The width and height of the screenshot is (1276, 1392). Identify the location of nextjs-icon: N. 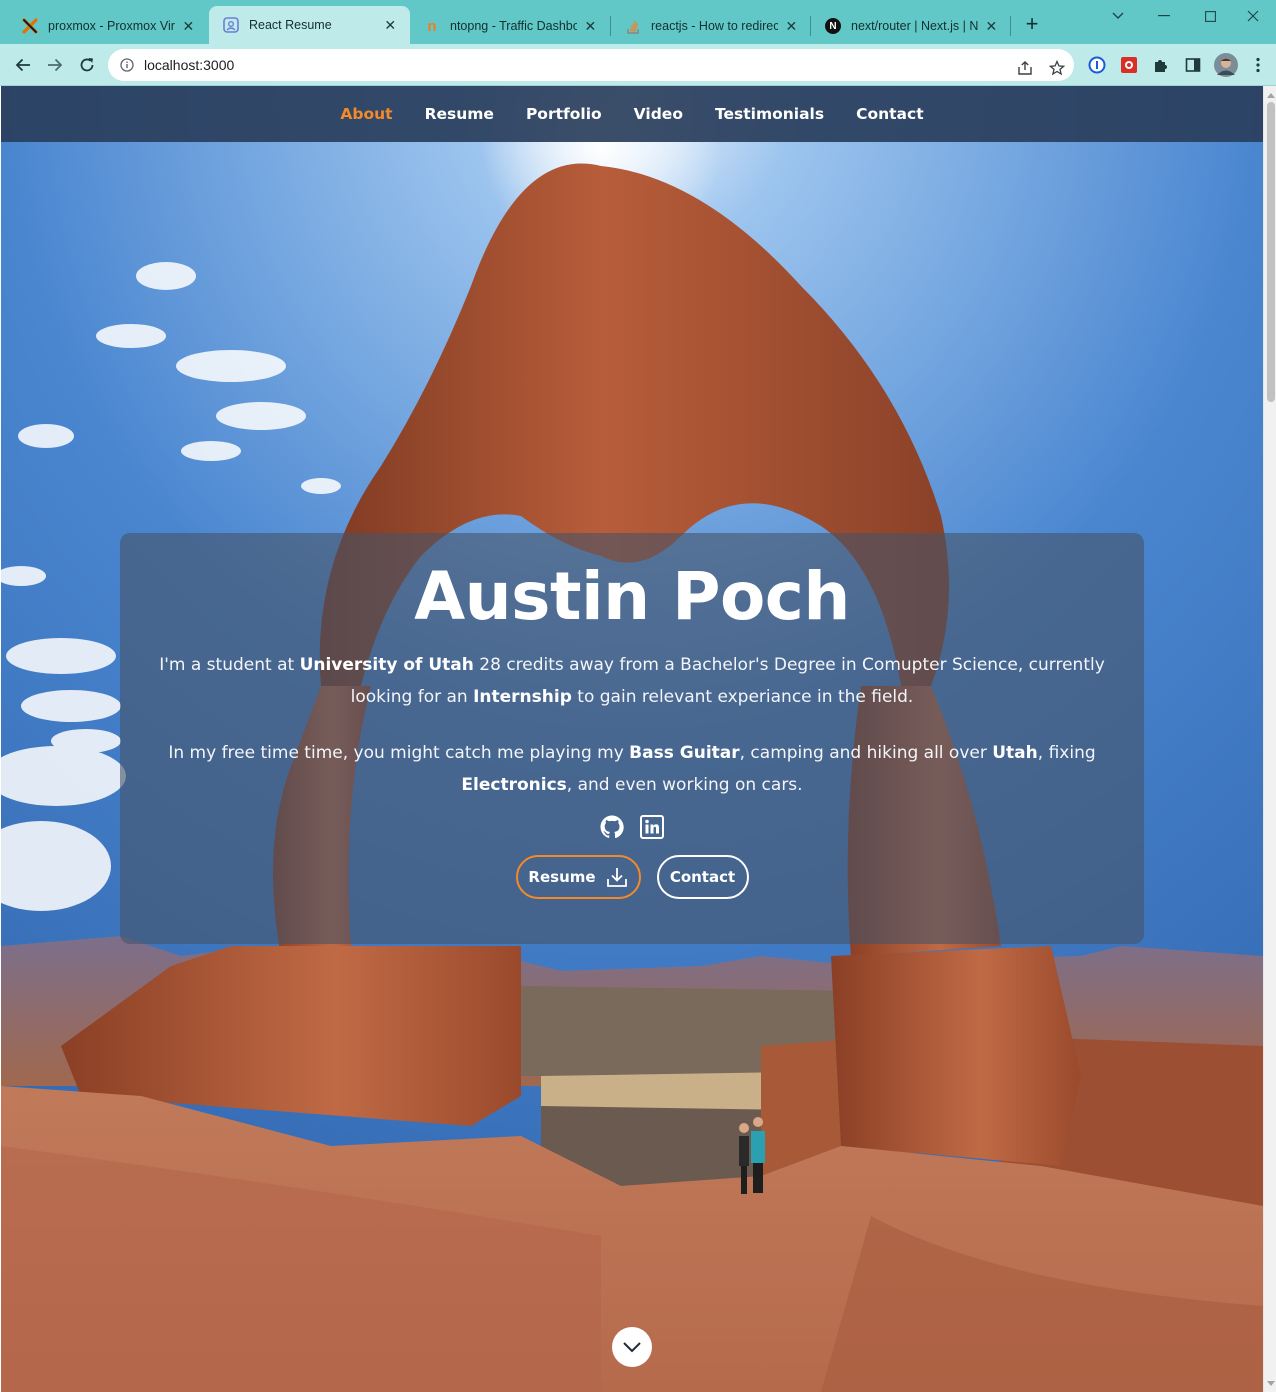
(833, 26).